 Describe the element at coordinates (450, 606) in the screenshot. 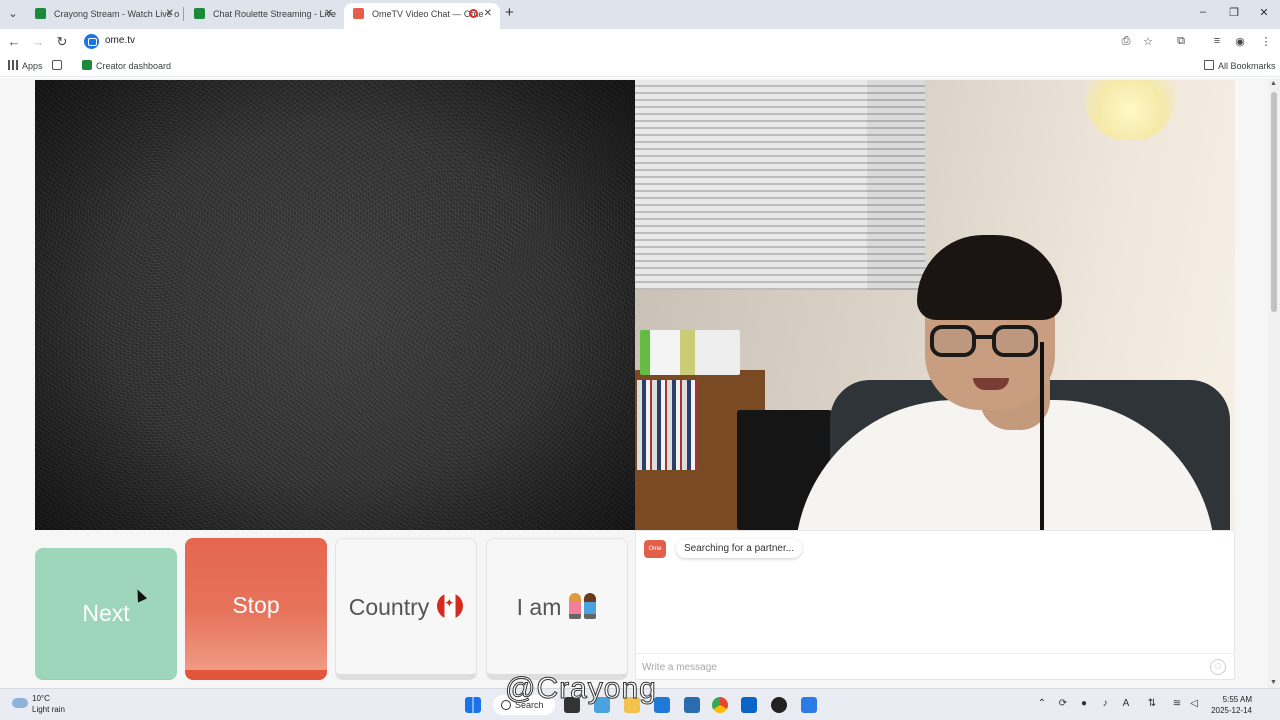

I see `canada-flag-icon` at that location.